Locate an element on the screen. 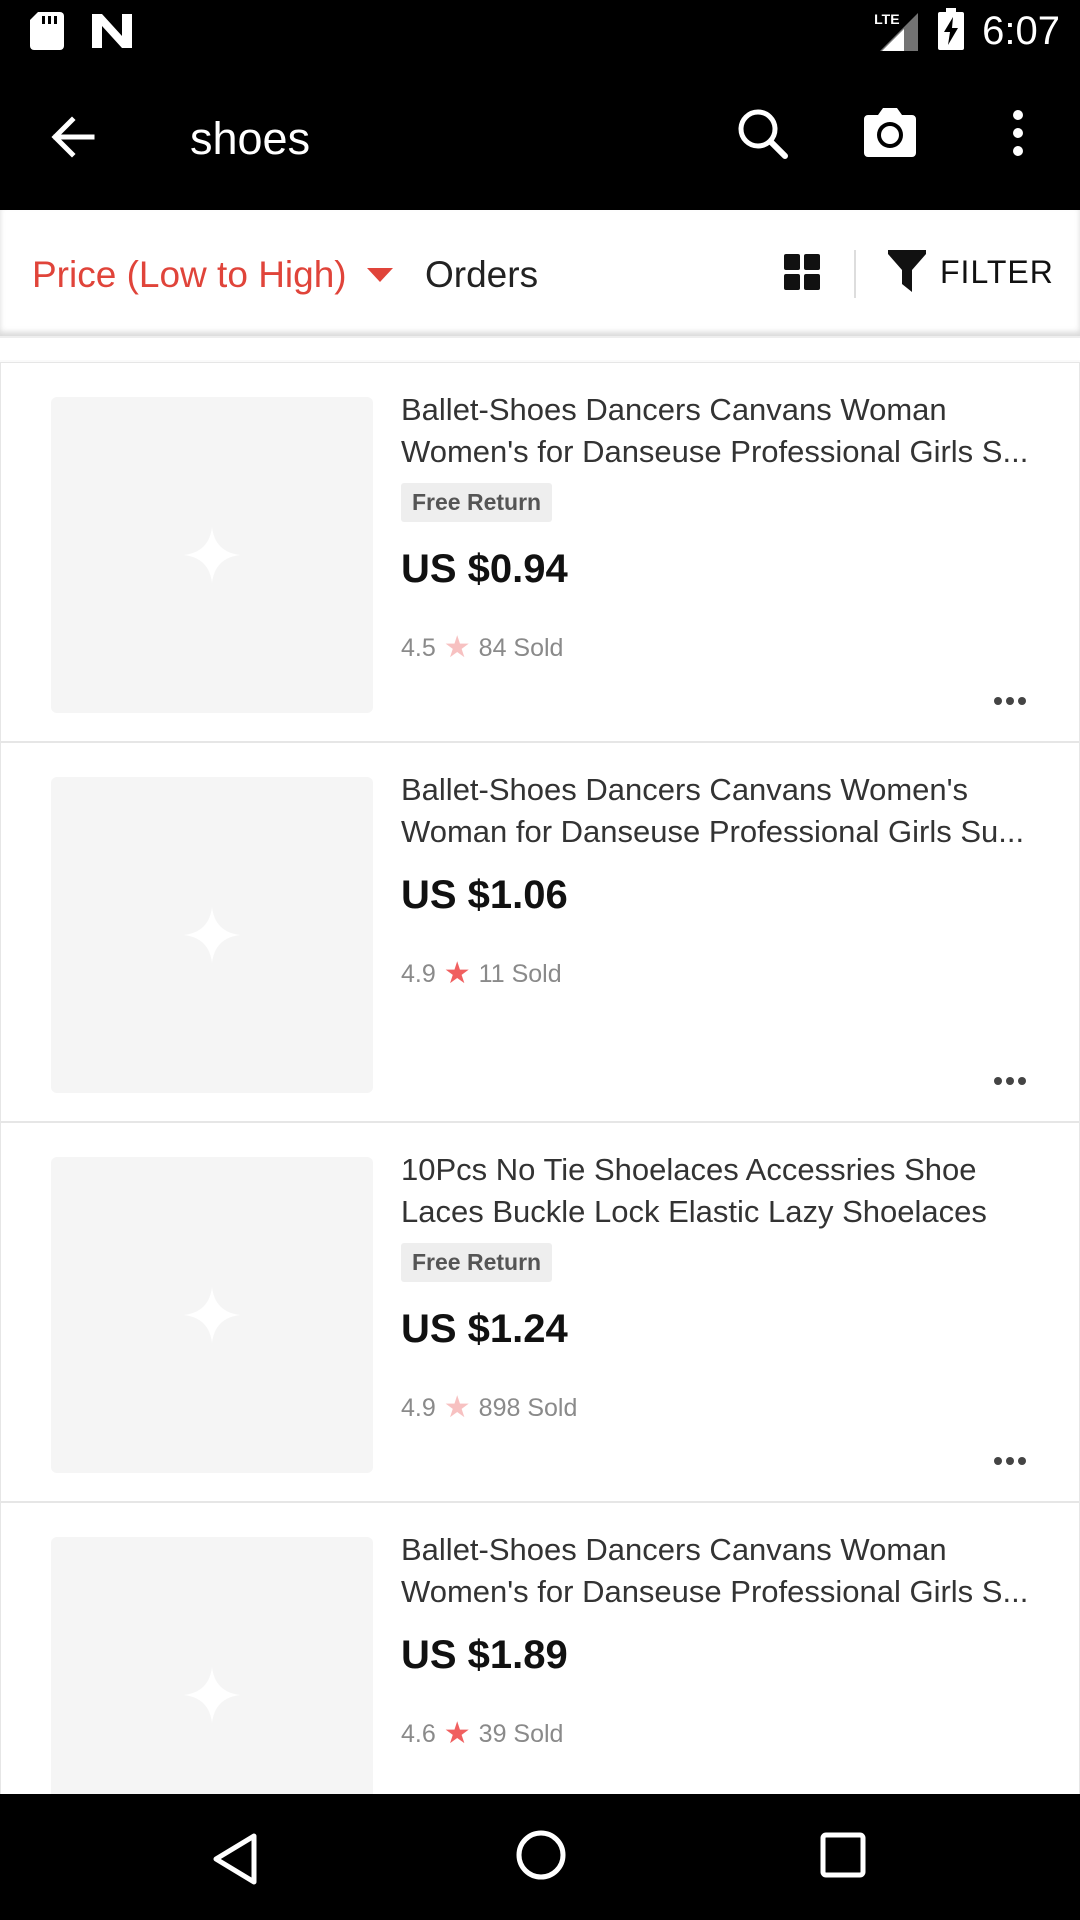 This screenshot has height=1920, width=1080. product-price: US $1.06 is located at coordinates (484, 895).